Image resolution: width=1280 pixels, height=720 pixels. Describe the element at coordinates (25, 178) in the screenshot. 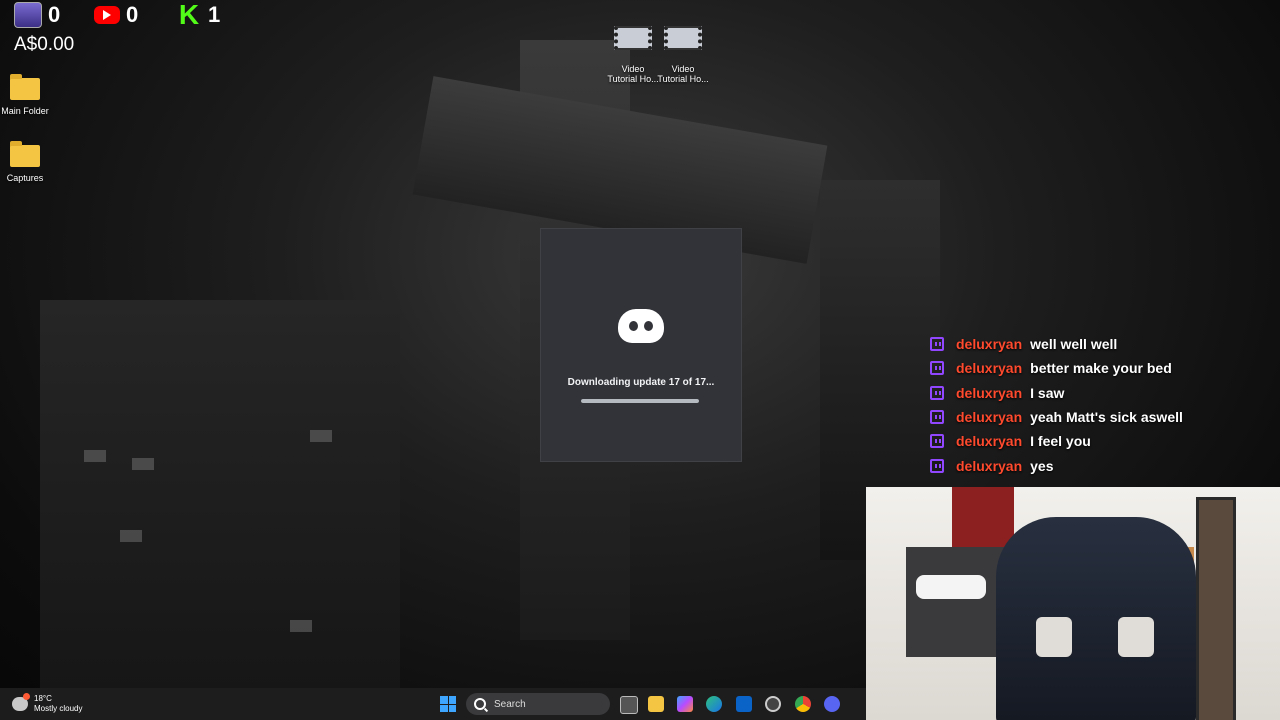

I see `desktop-icon-label: Captures` at that location.